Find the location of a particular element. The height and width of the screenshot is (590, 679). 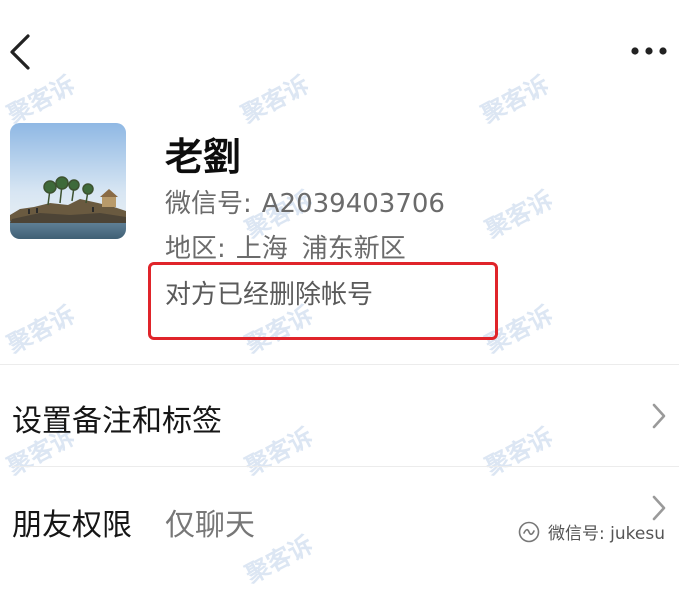

chevron-left-icon is located at coordinates (20, 52).